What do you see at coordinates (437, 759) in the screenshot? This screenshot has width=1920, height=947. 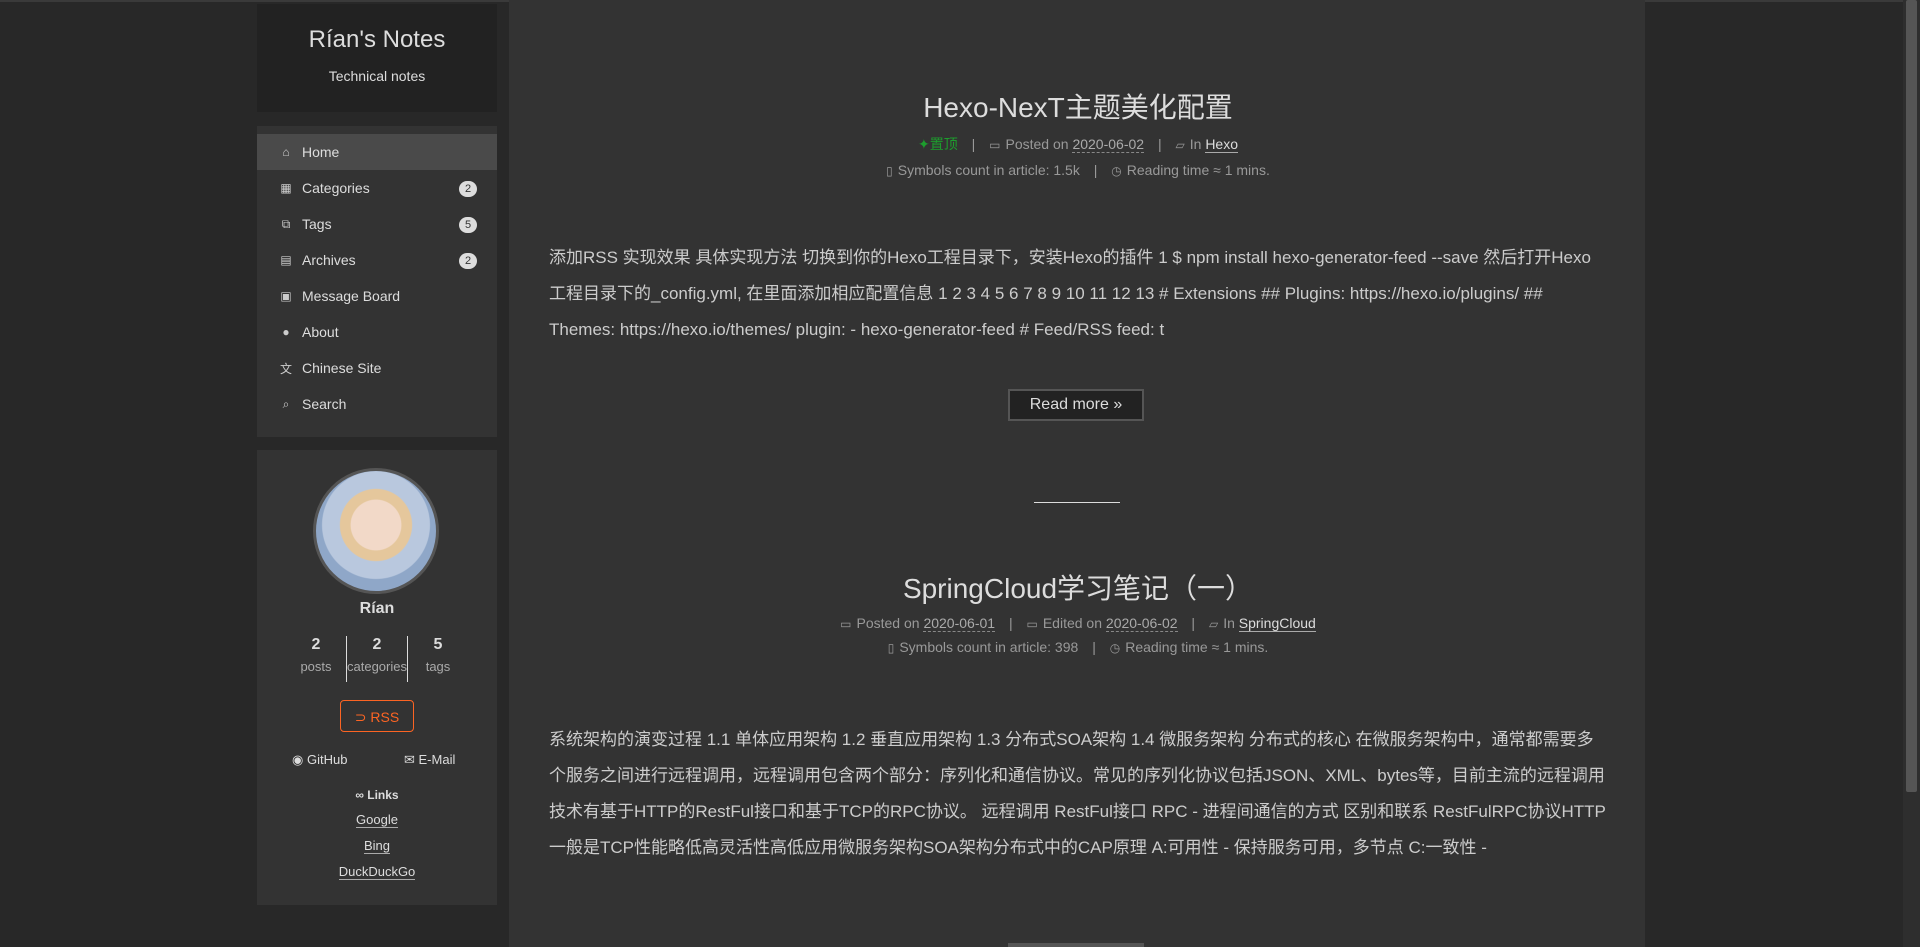 I see `email-label: E-Mail` at bounding box center [437, 759].